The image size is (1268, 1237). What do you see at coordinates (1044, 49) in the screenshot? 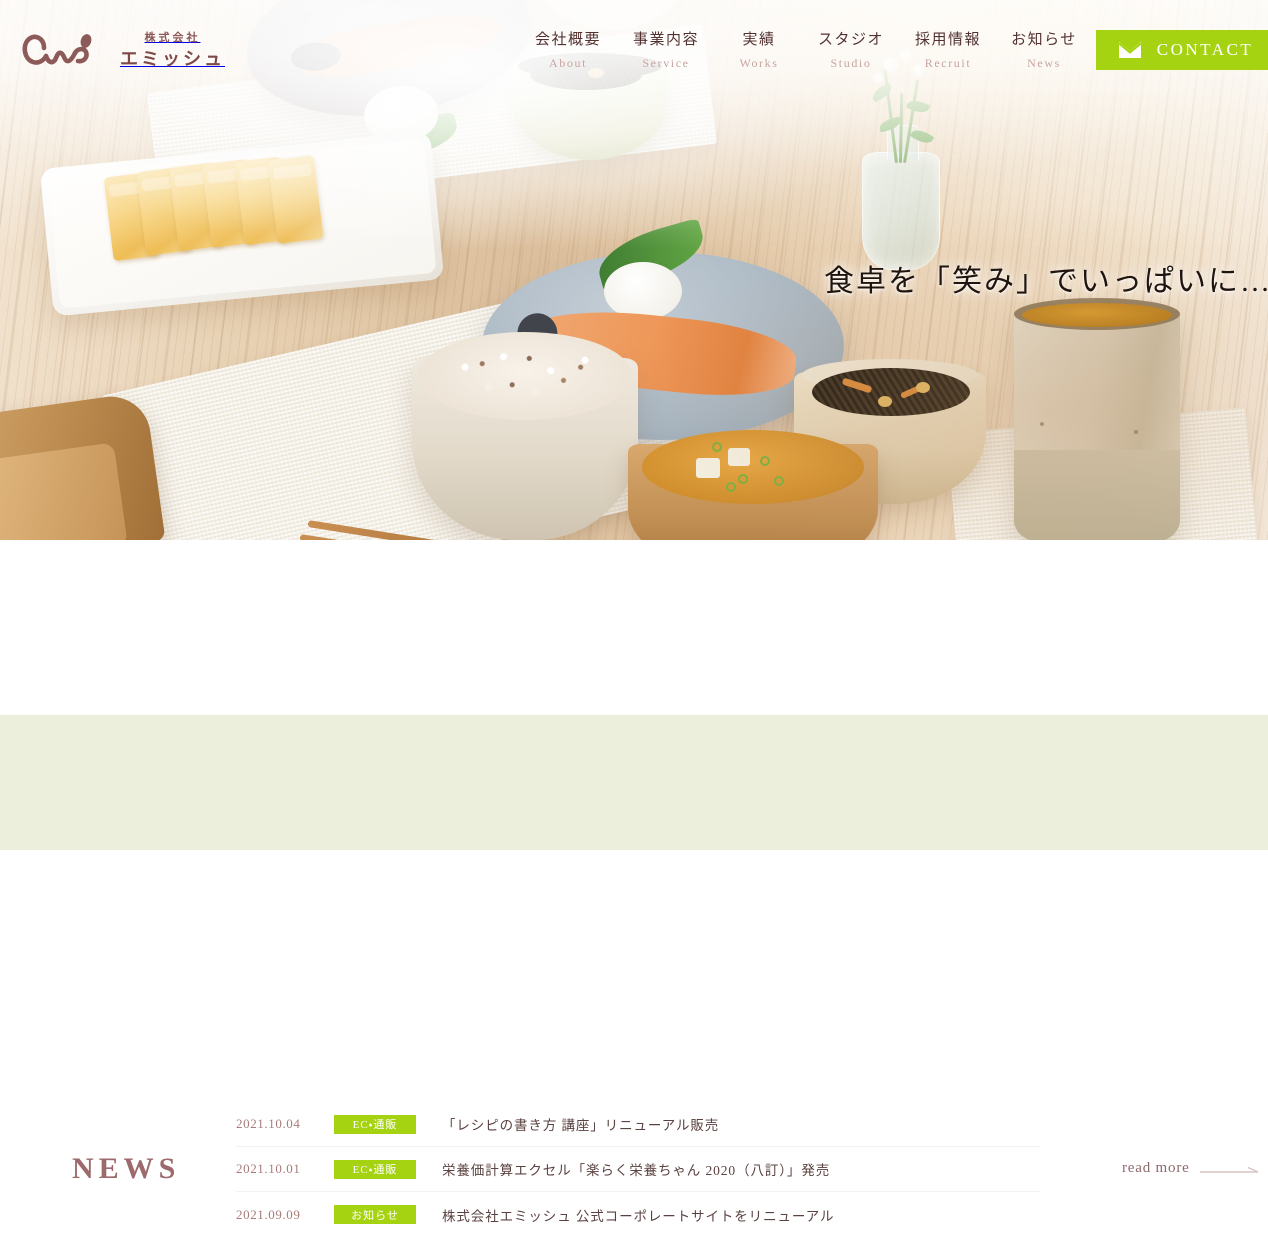
I see `nav-item-news: お知らせ News` at bounding box center [1044, 49].